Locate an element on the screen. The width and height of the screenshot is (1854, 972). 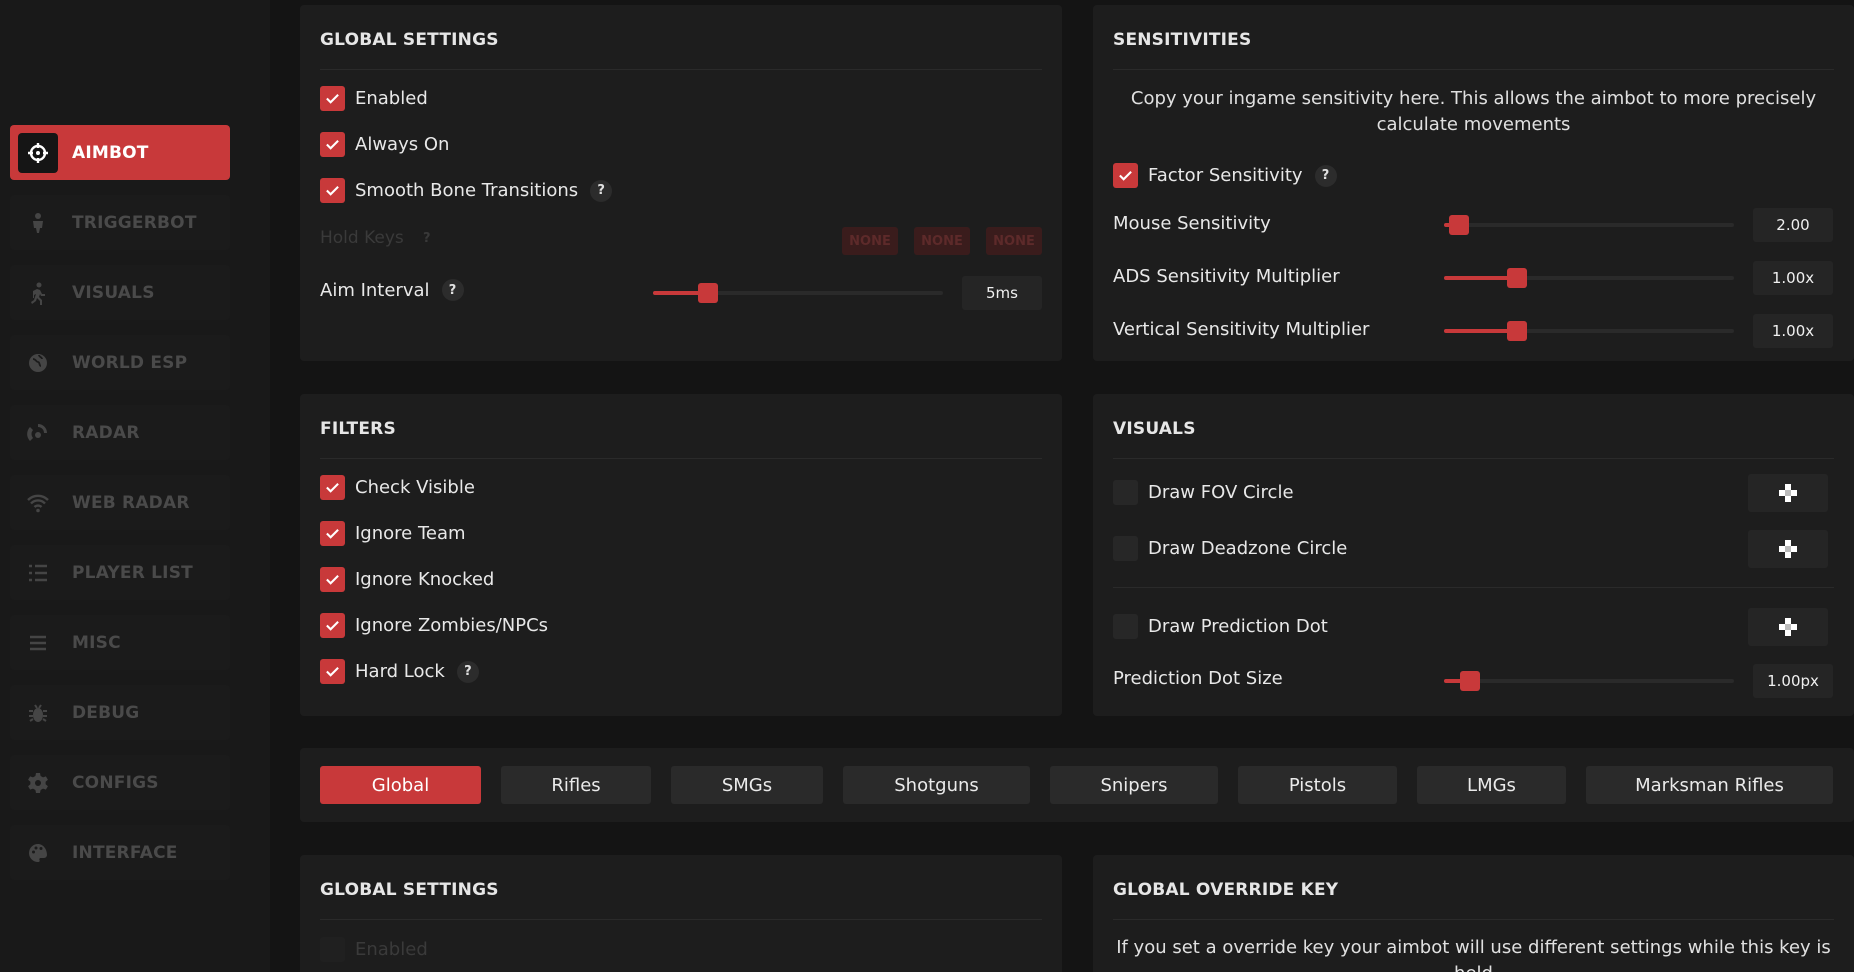
draw-deadzone-row: Draw Deadzone Circle is located at coordinates (1230, 548).